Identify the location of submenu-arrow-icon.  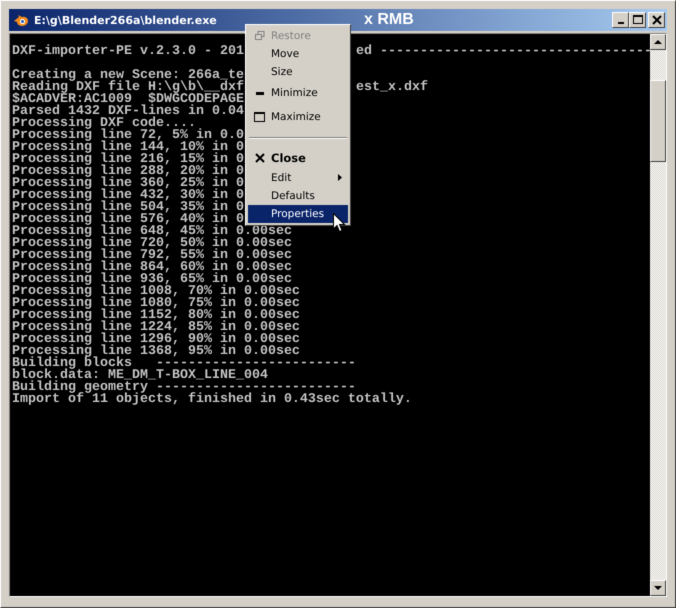
(340, 177).